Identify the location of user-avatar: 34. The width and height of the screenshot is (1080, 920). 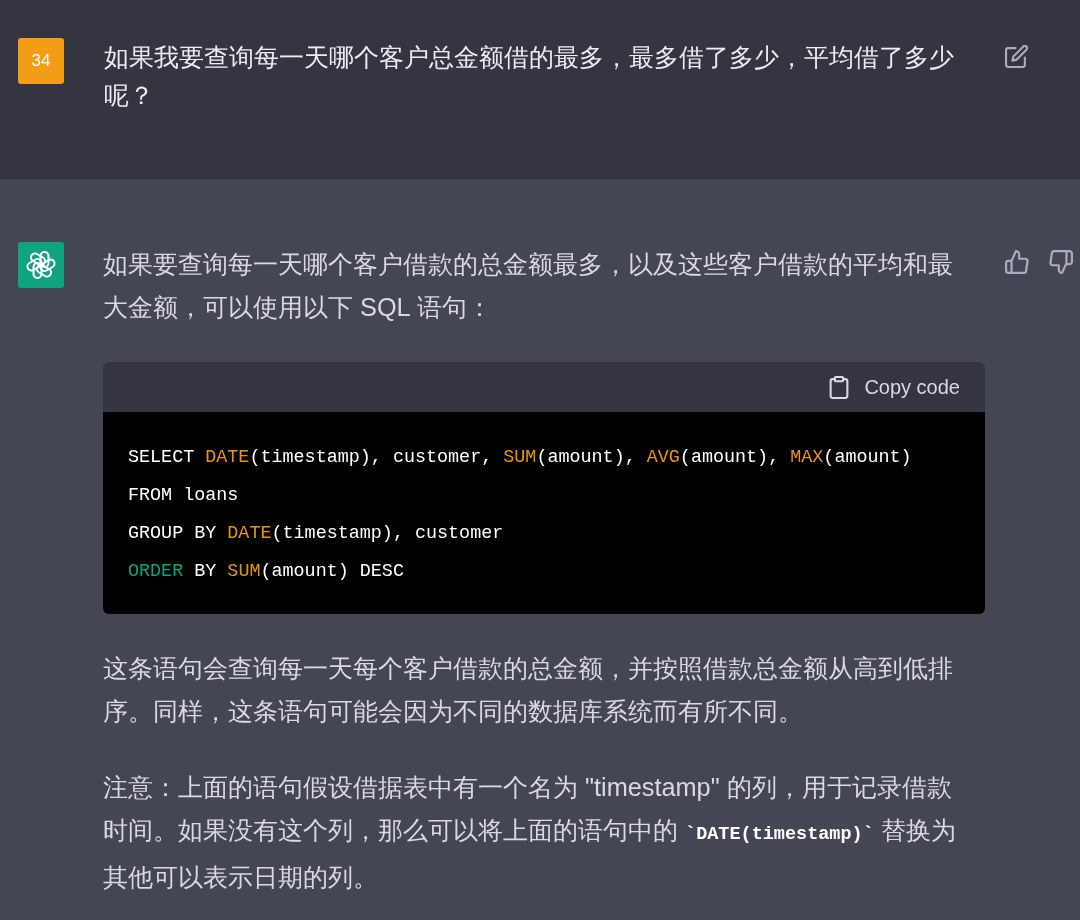
(41, 61).